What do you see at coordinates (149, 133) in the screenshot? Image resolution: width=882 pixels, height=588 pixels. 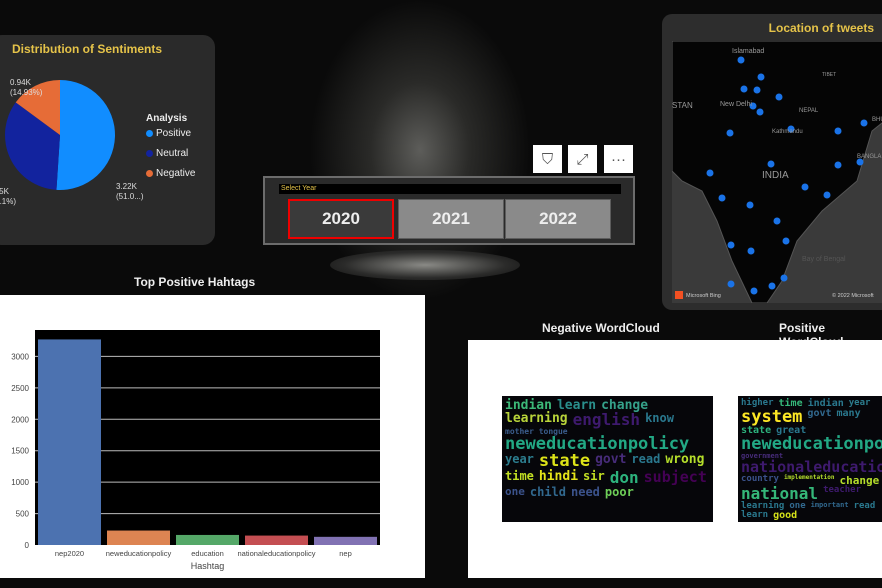 I see `positive-dot-icon` at bounding box center [149, 133].